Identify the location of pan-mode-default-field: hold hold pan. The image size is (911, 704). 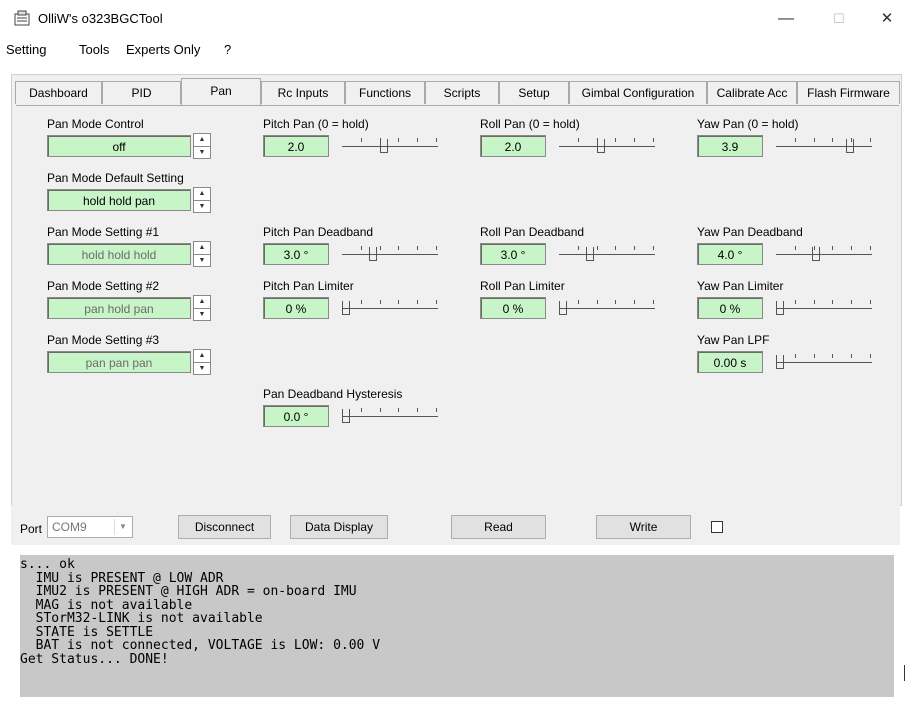
(119, 200).